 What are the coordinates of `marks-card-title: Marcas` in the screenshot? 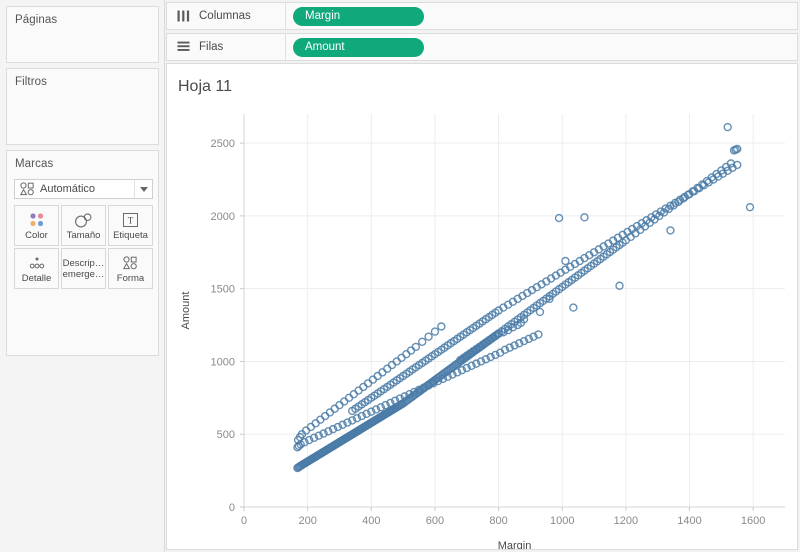 It's located at (34, 164).